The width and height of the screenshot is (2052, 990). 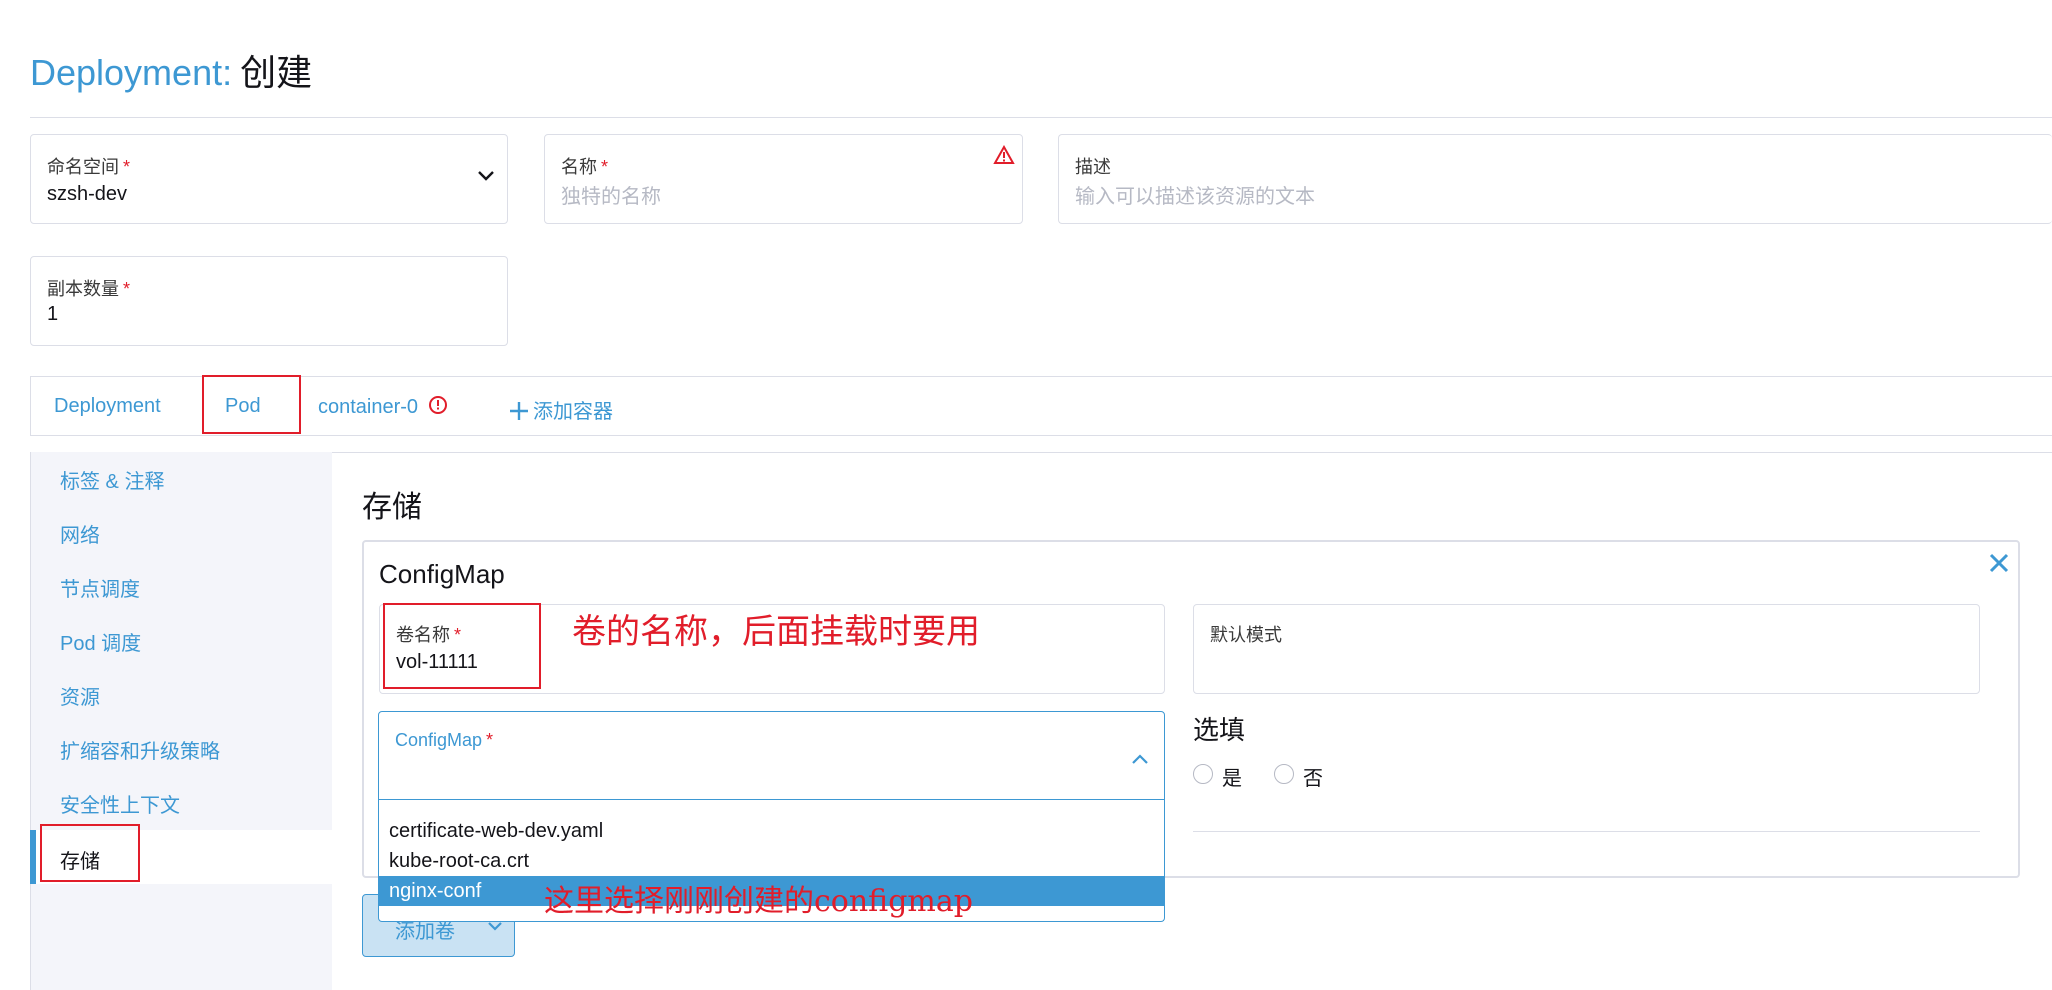 What do you see at coordinates (1004, 157) in the screenshot?
I see `warning-triangle-icon` at bounding box center [1004, 157].